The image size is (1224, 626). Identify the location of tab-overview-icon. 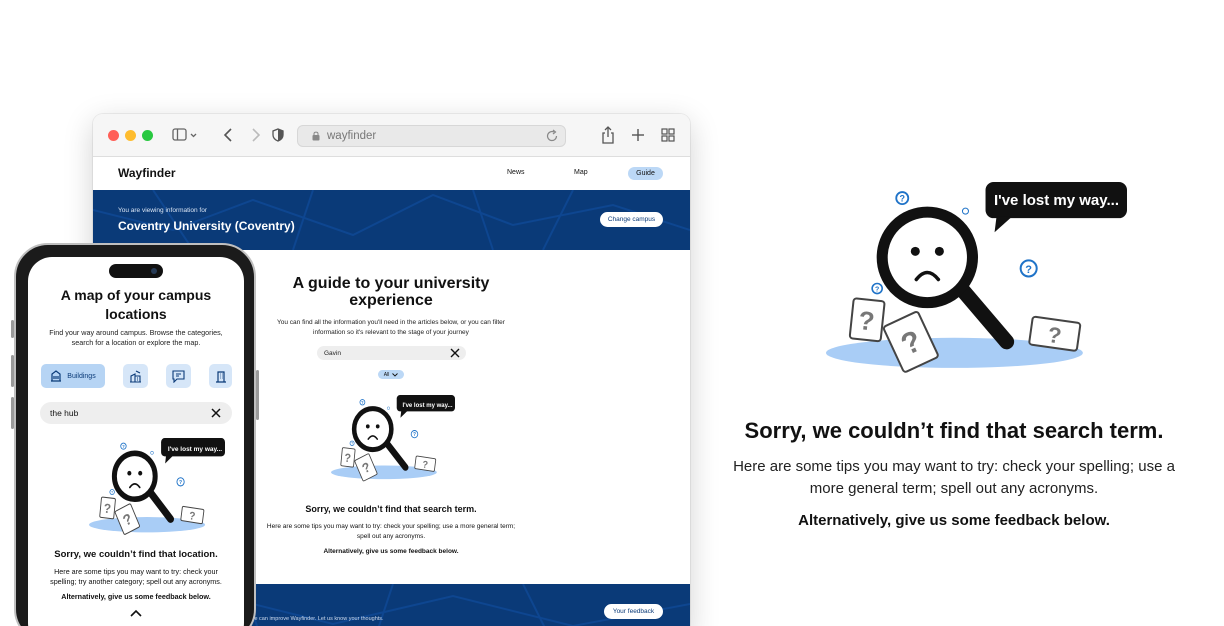
(668, 135).